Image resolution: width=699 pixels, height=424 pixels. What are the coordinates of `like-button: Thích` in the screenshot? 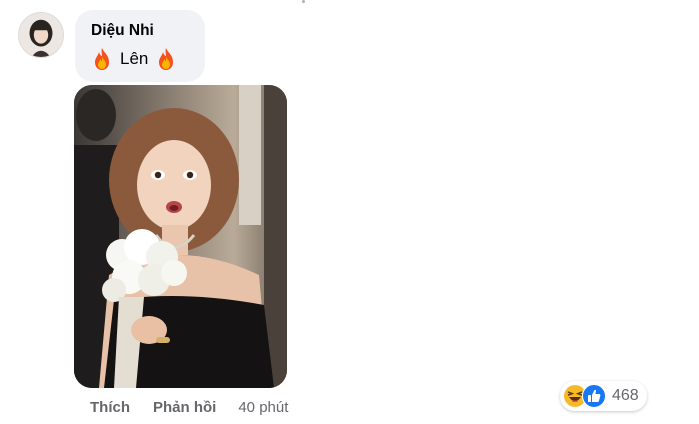 It's located at (110, 407).